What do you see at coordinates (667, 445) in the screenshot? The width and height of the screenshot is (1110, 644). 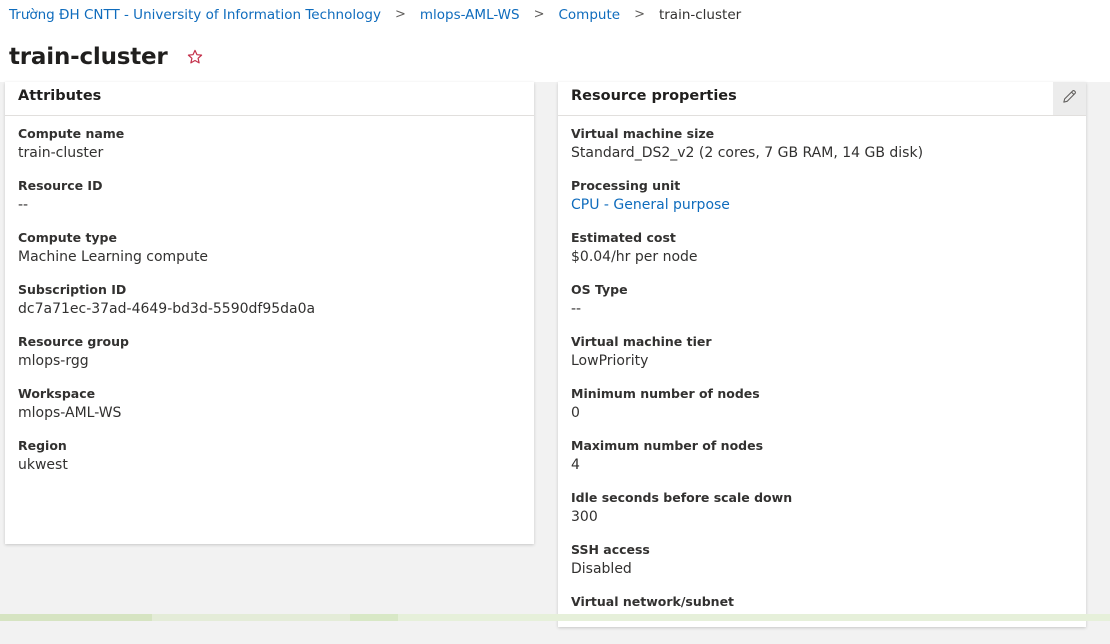 I see `prop-label: Maximum number of nodes` at bounding box center [667, 445].